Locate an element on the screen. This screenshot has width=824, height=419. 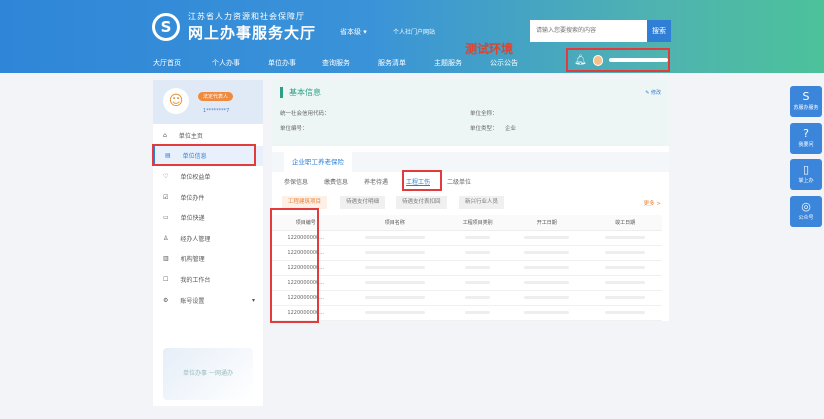
basic-info: 基本信息 ✎ 修改 统一社会信用代码： 单位全称： 单位编号： 单位类型： 企业 is located at coordinates (470, 113).